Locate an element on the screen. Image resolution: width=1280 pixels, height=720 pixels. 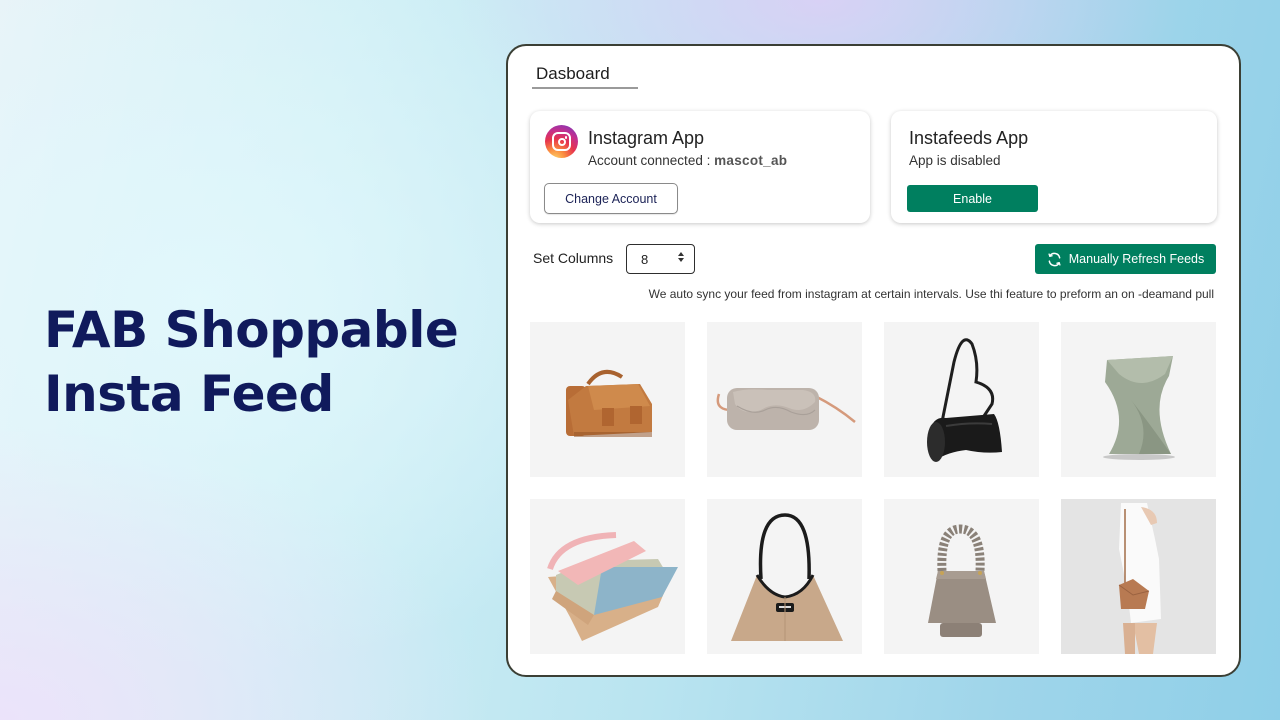
decrement-arrow-icon is located at coordinates (681, 260).